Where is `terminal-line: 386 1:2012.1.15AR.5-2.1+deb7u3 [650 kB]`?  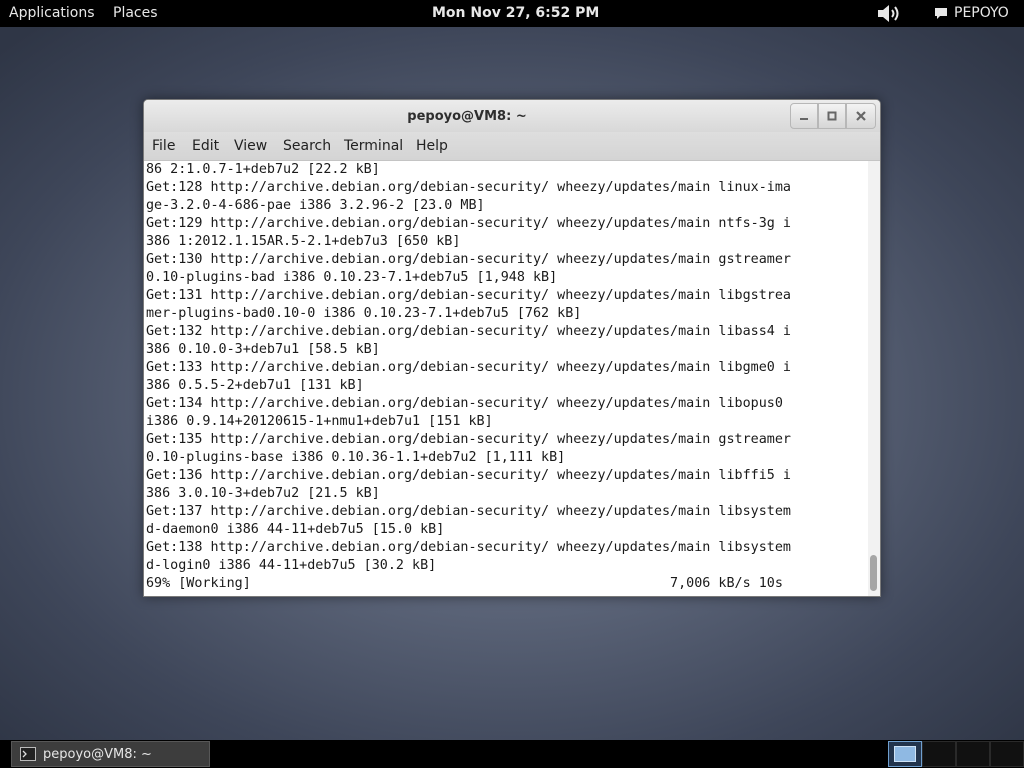 terminal-line: 386 1:2012.1.15AR.5-2.1+deb7u3 [650 kB] is located at coordinates (303, 241).